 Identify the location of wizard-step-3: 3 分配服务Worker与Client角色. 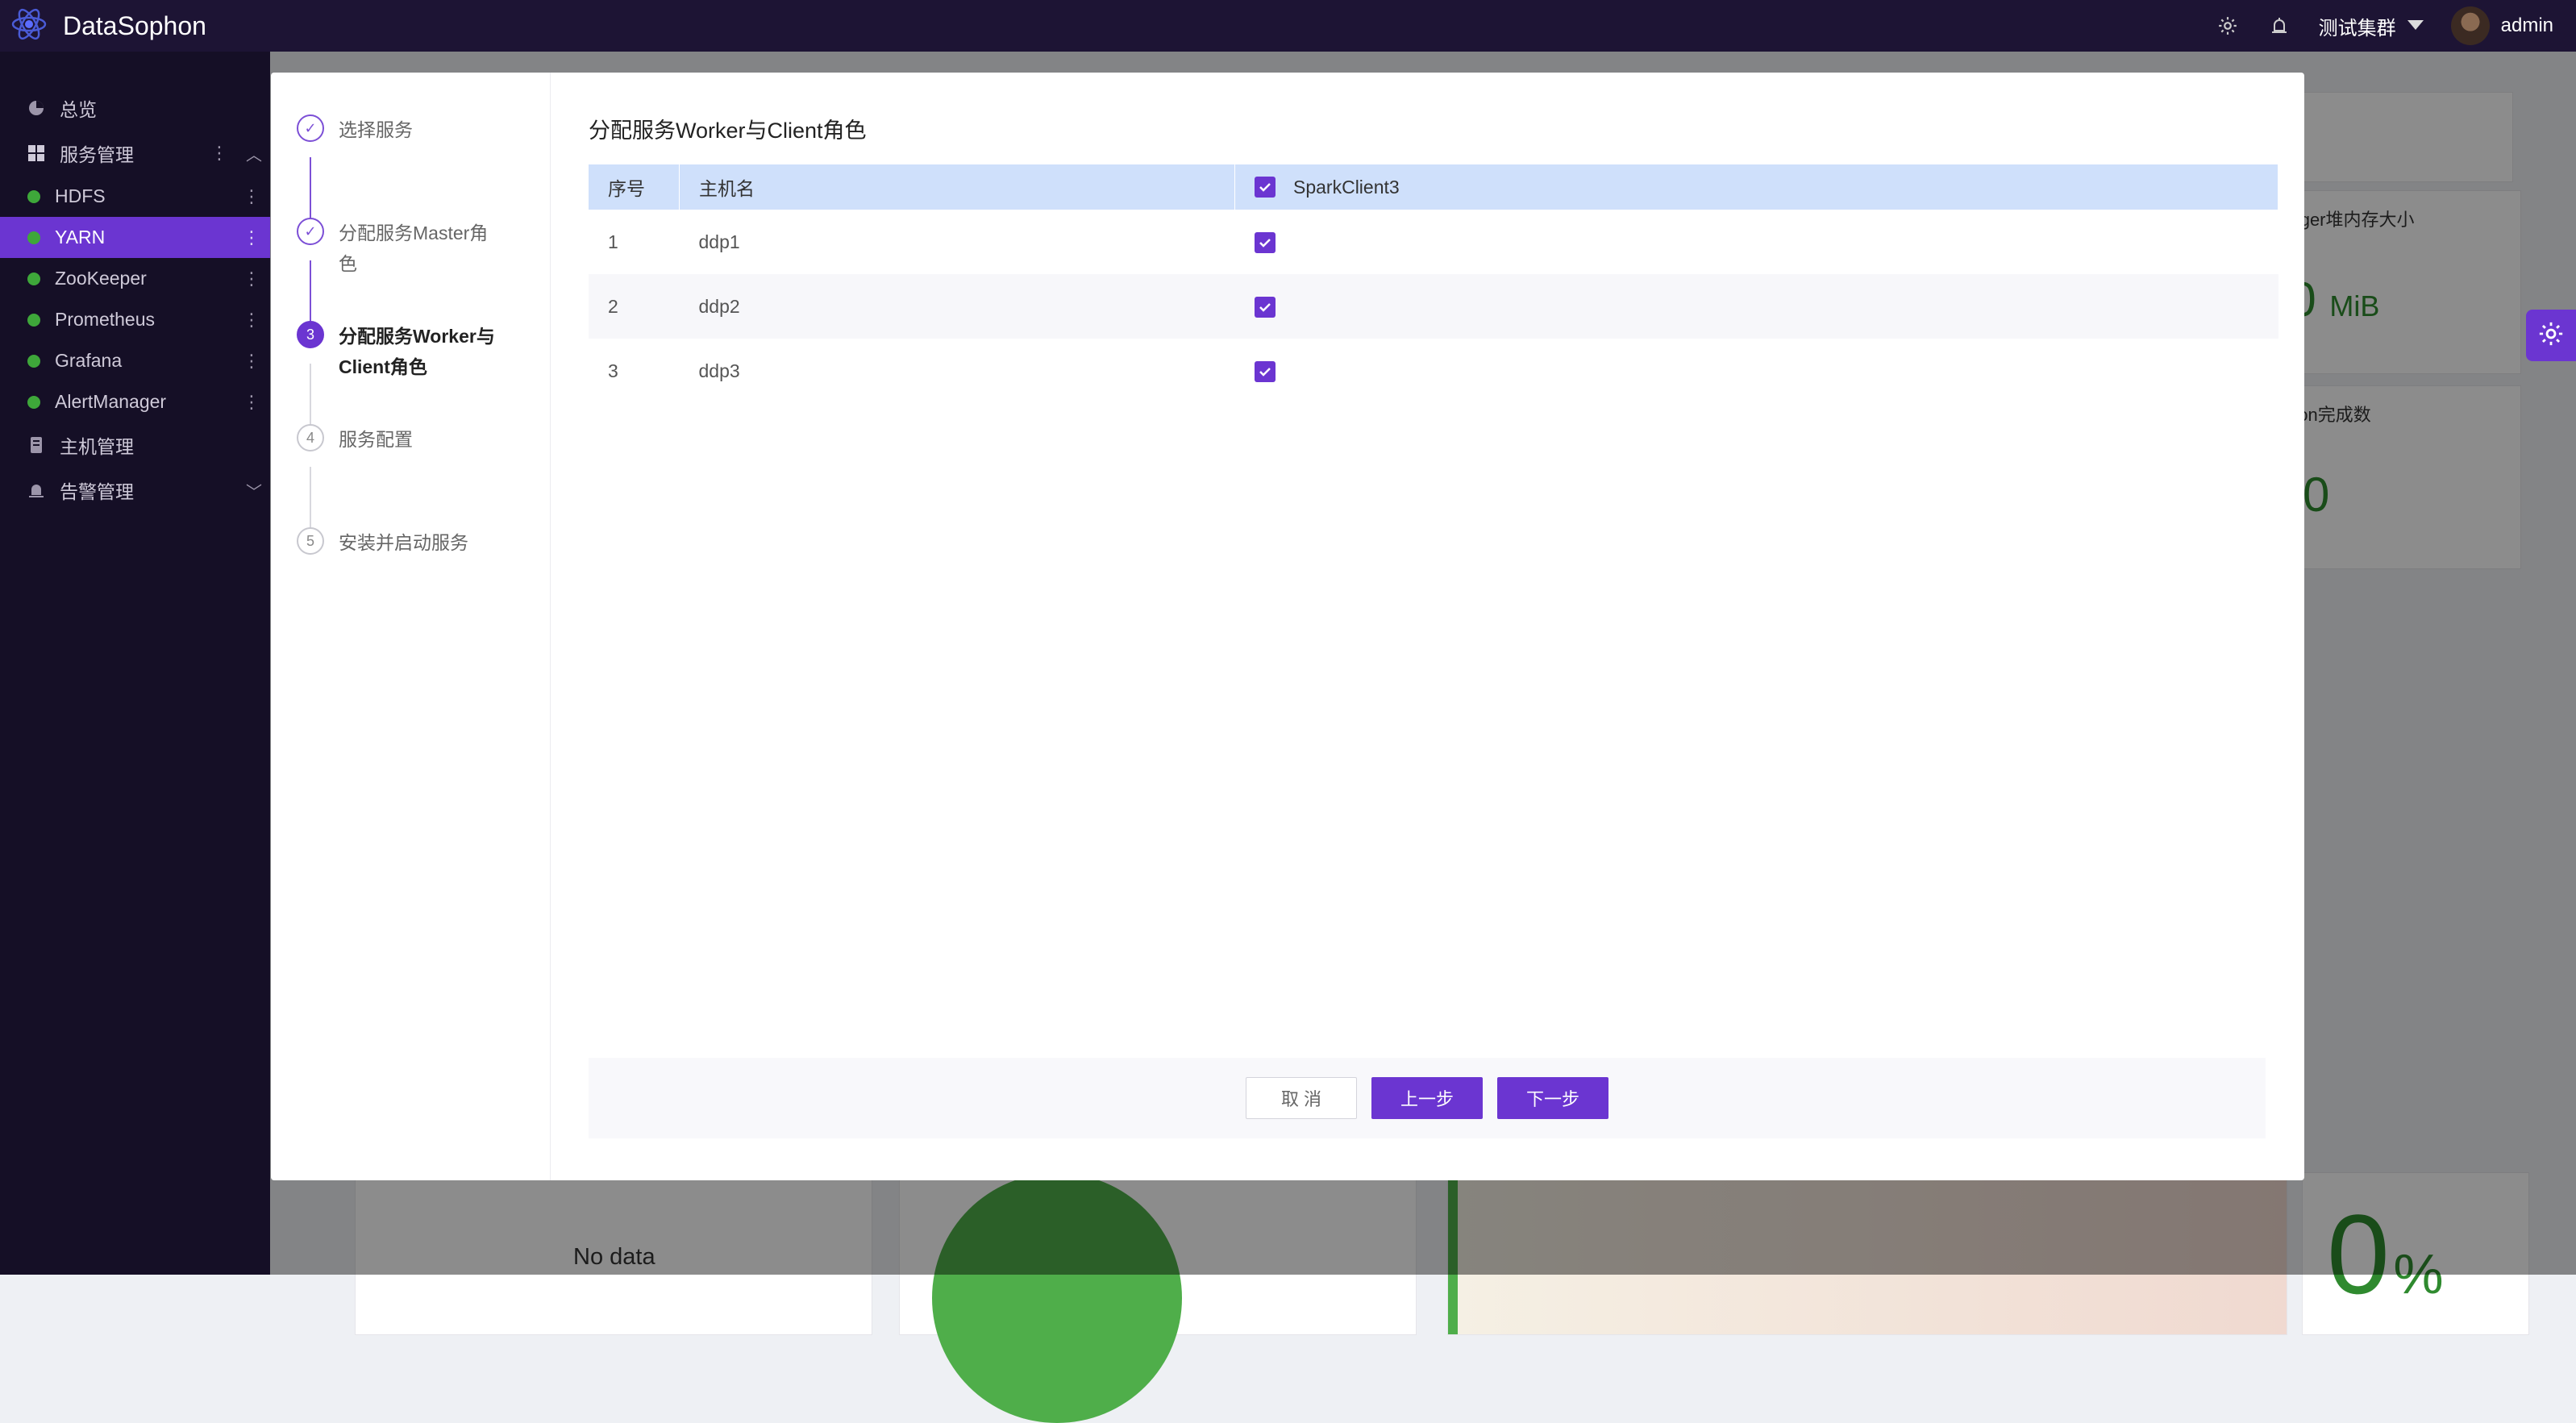
(399, 351).